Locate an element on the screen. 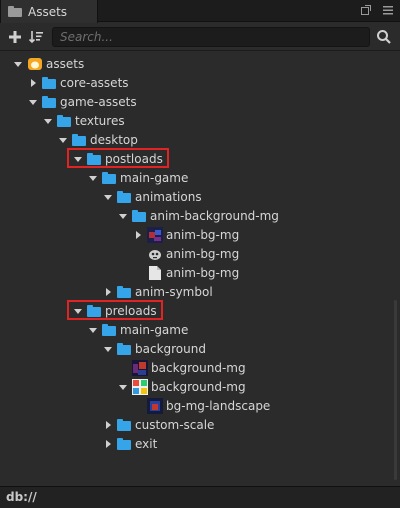 The width and height of the screenshot is (400, 508). tree-row-label: background is located at coordinates (170, 348).